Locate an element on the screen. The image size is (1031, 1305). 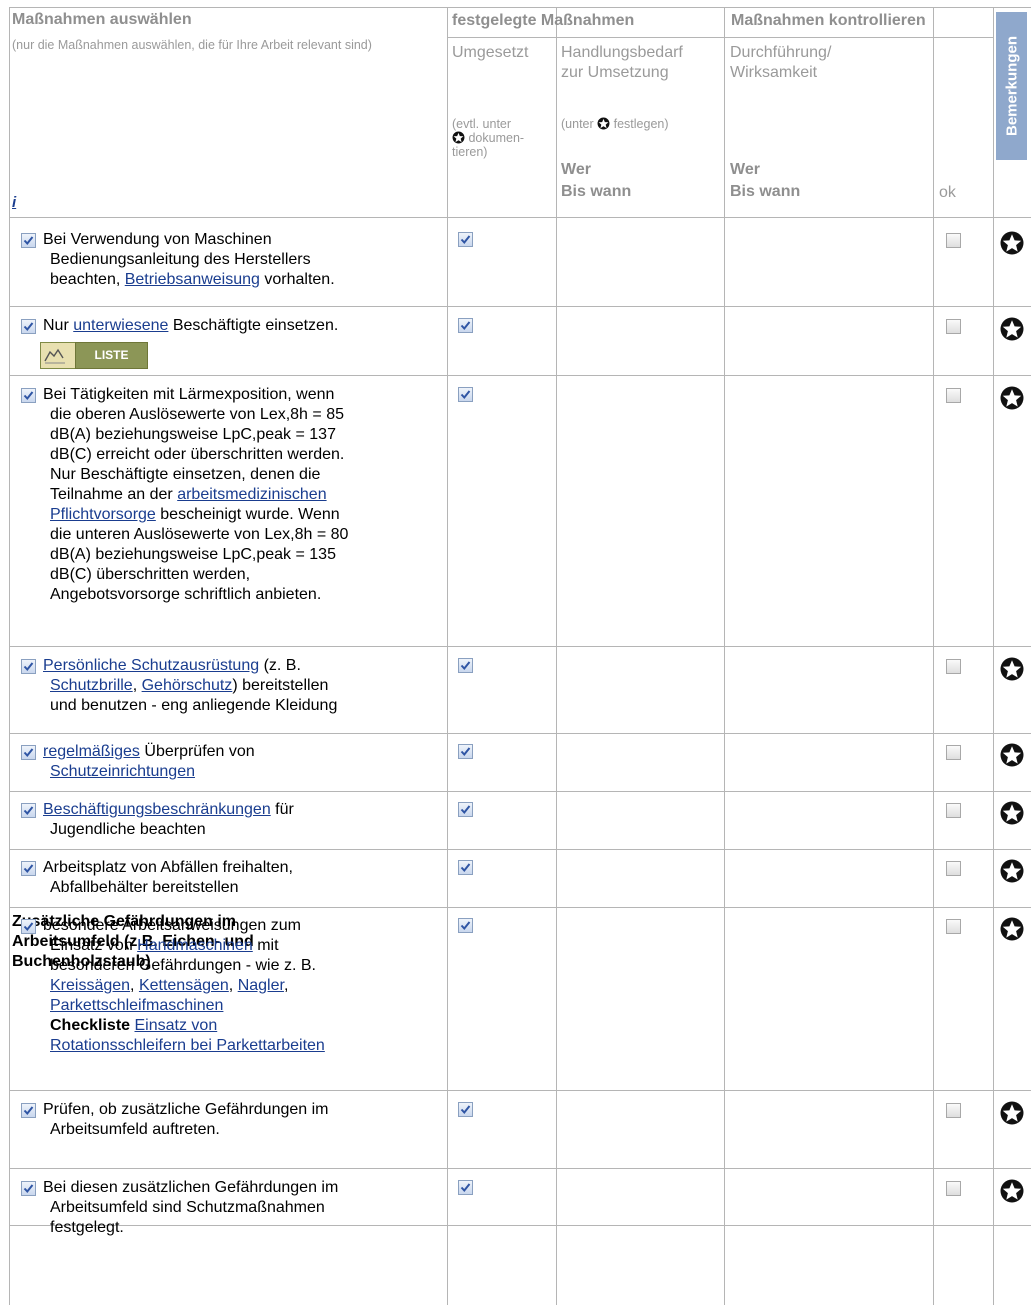
measure-text-part: Beschäftigte einsetzen. is located at coordinates (253, 325).